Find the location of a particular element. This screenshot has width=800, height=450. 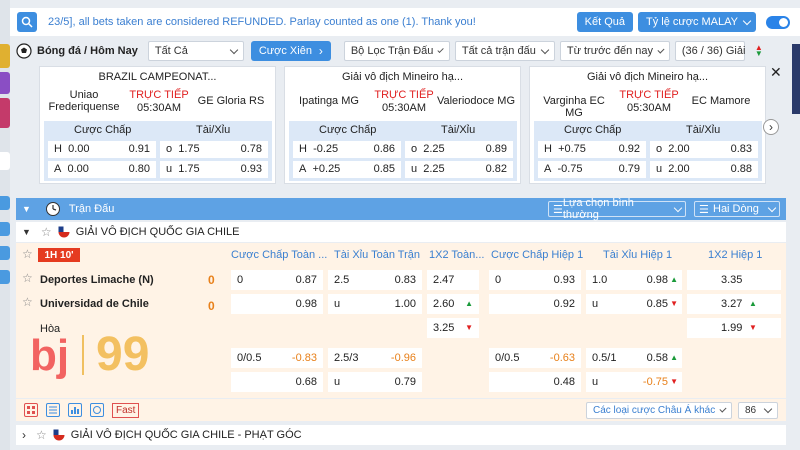

odds-price: 1.99 is located at coordinates (732, 328).